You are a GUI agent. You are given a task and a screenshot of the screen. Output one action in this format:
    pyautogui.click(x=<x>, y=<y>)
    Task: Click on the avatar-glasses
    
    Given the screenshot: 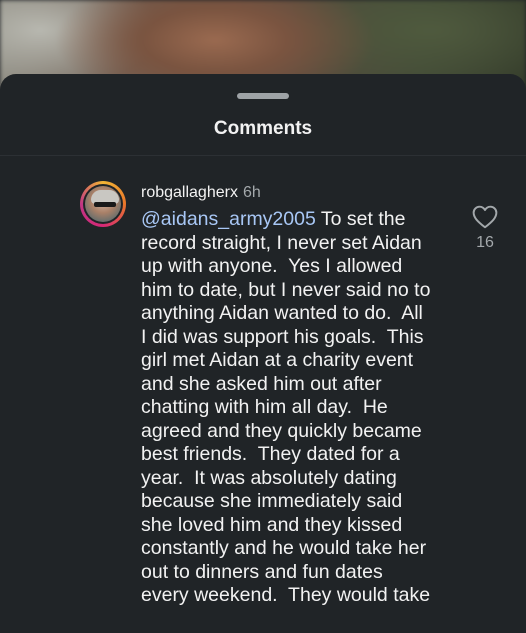 What is the action you would take?
    pyautogui.click(x=105, y=204)
    